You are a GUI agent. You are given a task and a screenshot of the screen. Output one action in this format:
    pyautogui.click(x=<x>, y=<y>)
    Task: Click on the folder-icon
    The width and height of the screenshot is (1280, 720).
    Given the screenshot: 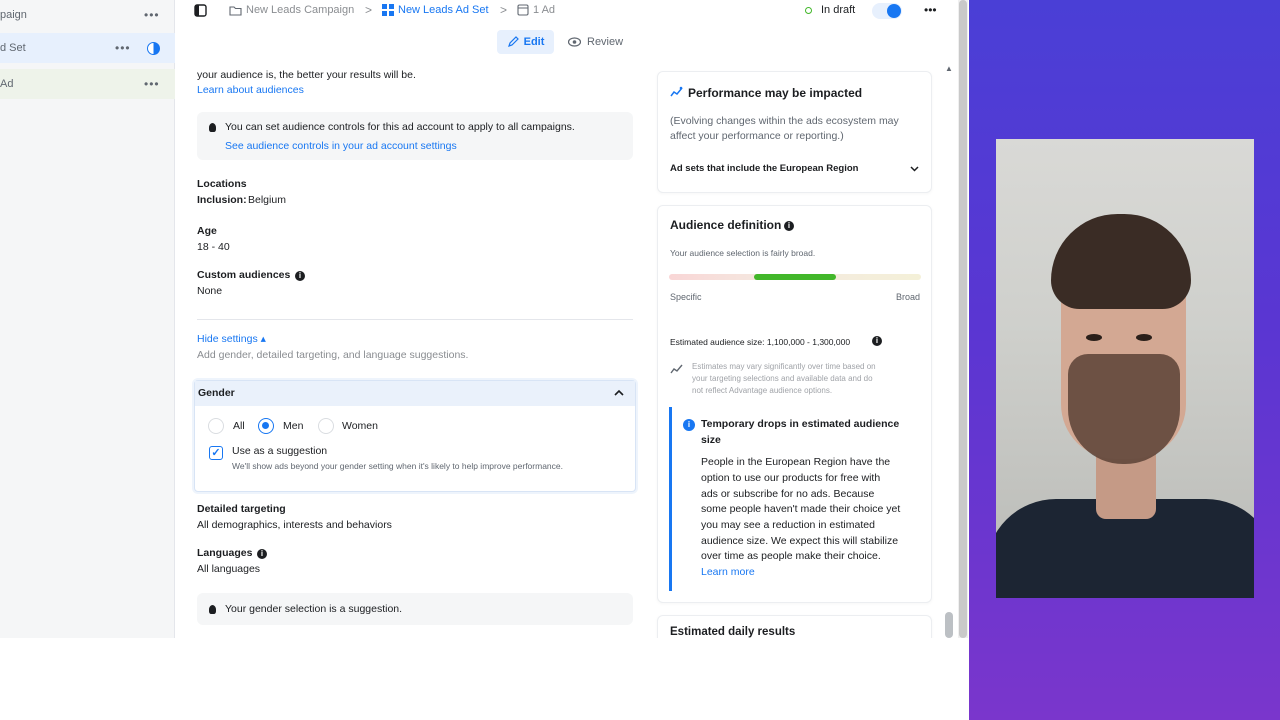 What is the action you would take?
    pyautogui.click(x=235, y=10)
    